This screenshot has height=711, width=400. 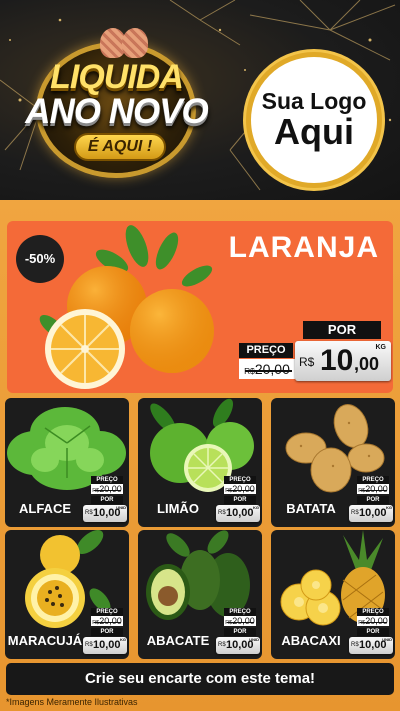 I want to click on product-name: ALFACE, so click(x=45, y=508).